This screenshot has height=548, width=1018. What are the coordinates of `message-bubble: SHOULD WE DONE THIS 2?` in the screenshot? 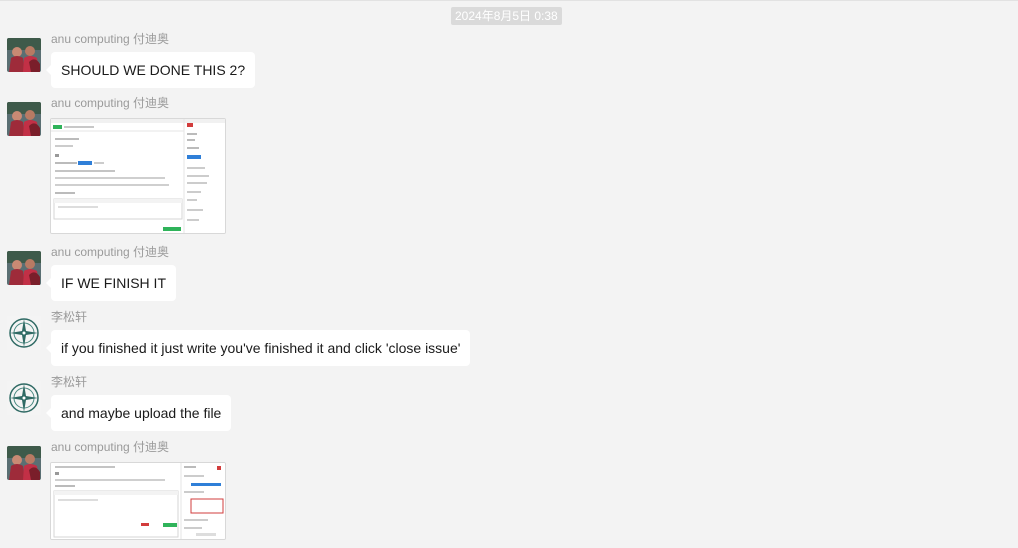 It's located at (150, 70).